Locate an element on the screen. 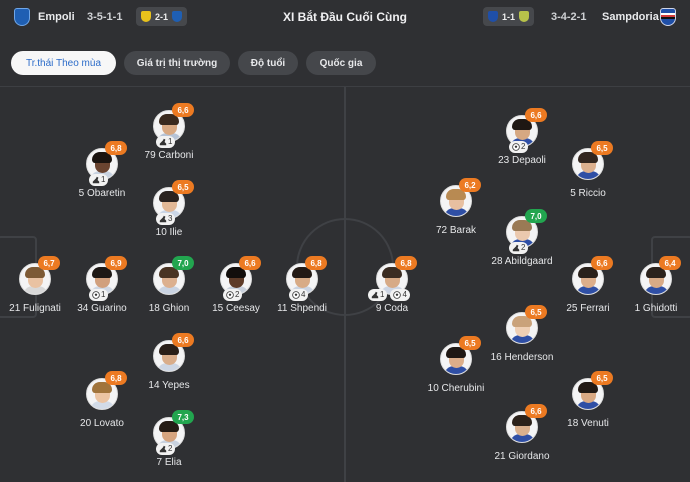 This screenshot has height=482, width=690. tab-market-value: Giá trị thị trường is located at coordinates (177, 63).